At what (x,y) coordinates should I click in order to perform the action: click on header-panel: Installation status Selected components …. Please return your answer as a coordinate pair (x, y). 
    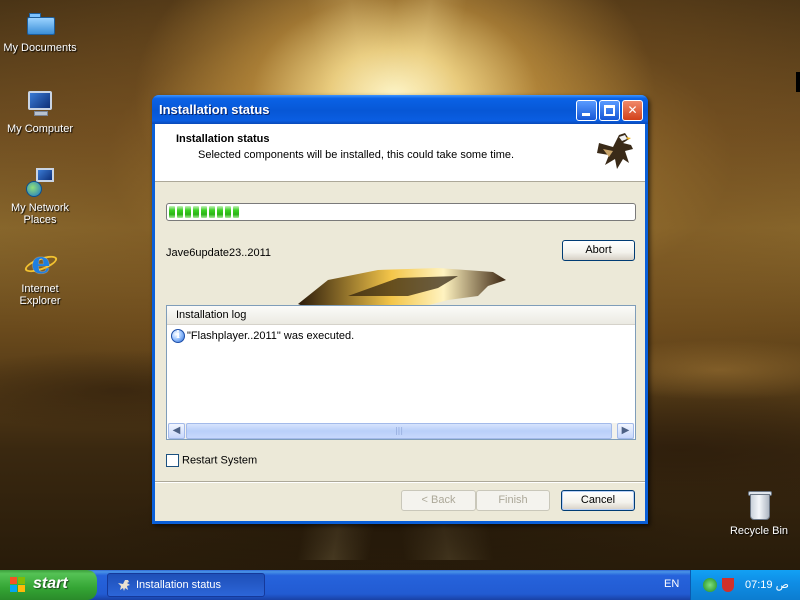
    Looking at the image, I should click on (400, 153).